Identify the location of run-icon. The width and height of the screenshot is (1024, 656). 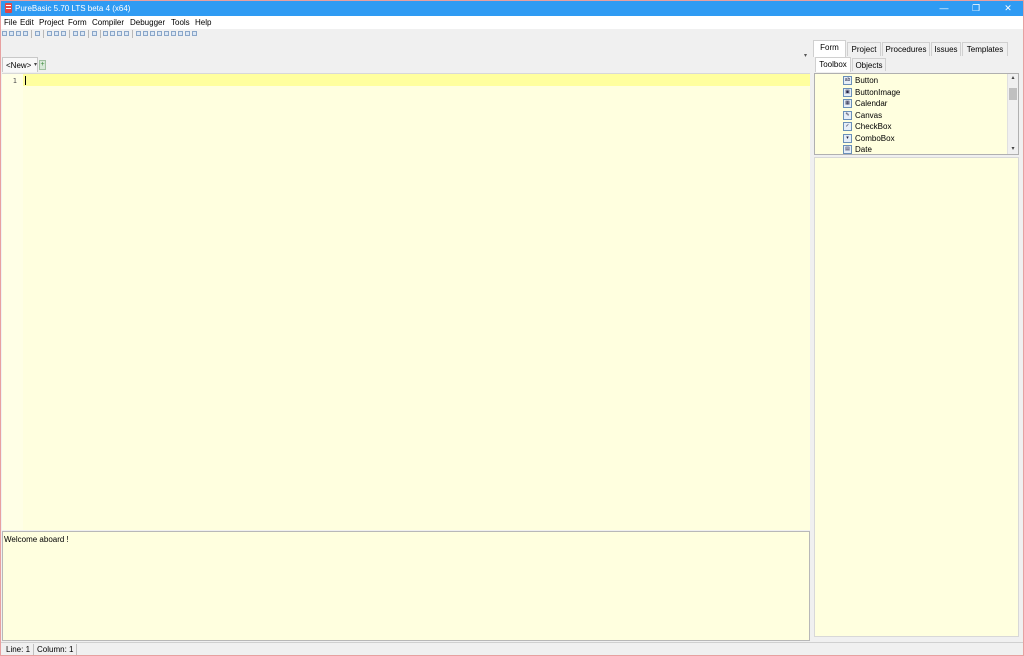
(112, 33).